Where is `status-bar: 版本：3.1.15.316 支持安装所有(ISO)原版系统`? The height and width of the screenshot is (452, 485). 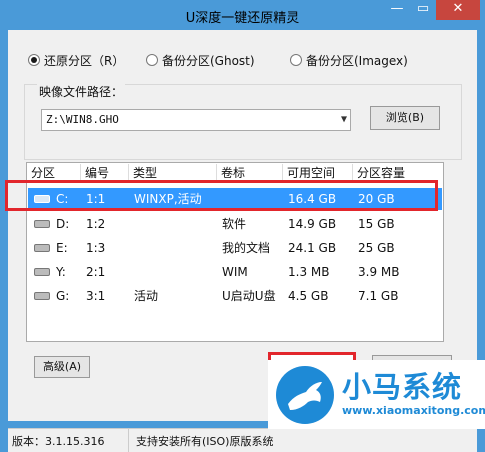 status-bar: 版本：3.1.15.316 支持安装所有(ISO)原版系统 is located at coordinates (242, 440).